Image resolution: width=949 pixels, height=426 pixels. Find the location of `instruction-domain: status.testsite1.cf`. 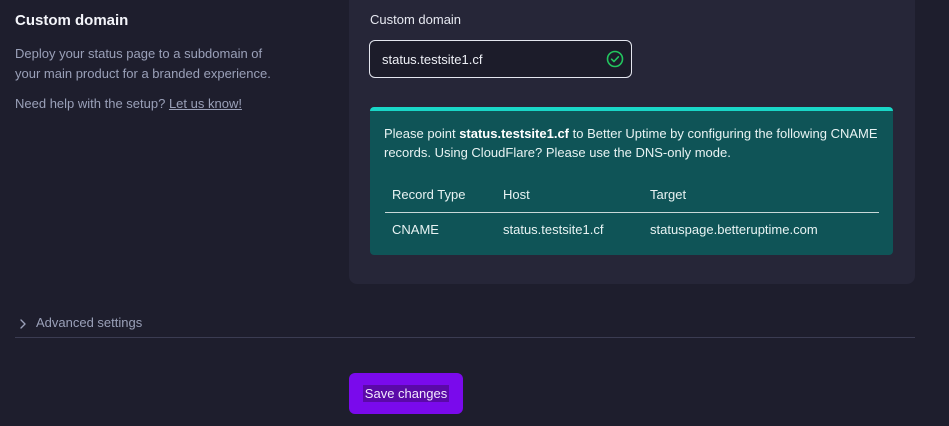

instruction-domain: status.testsite1.cf is located at coordinates (514, 133).